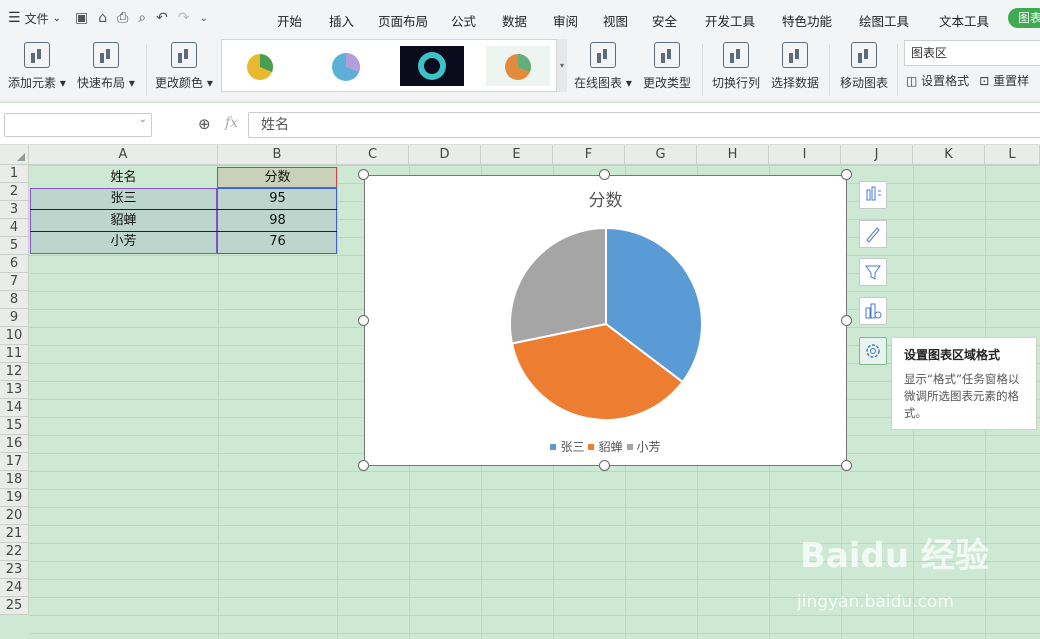 This screenshot has width=1040, height=639. Describe the element at coordinates (123, 242) in the screenshot. I see `table-cell: 小芳` at that location.